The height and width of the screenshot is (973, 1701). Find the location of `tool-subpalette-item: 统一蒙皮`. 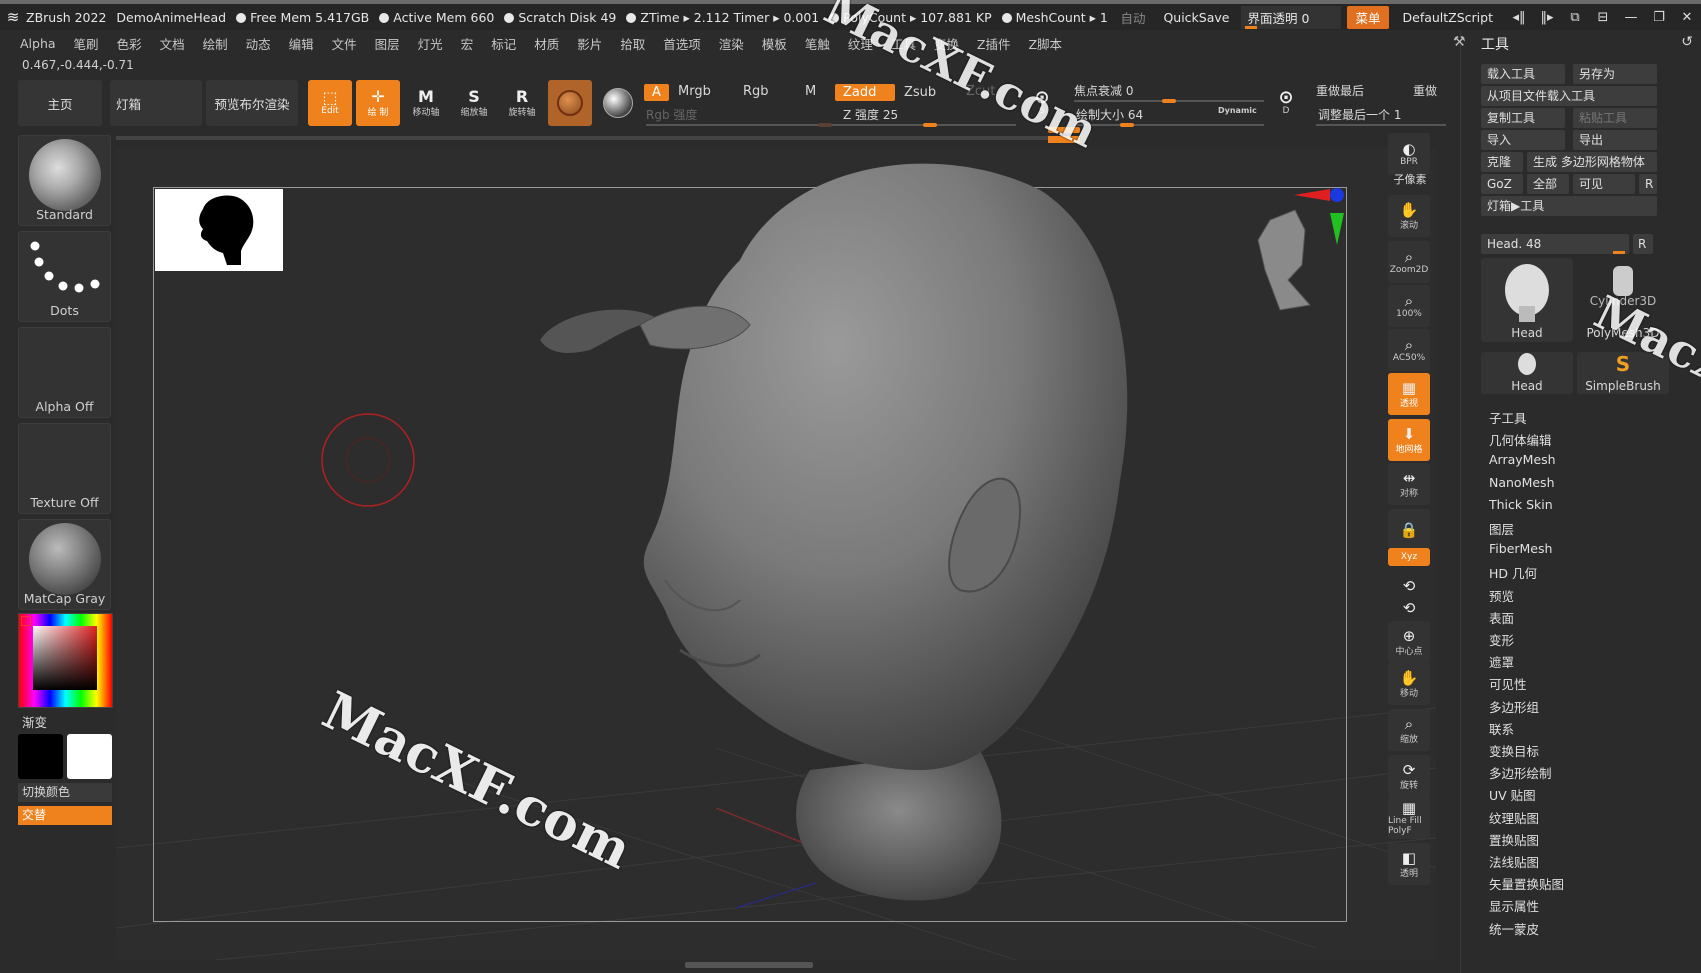

tool-subpalette-item: 统一蒙皮 is located at coordinates (1514, 928).